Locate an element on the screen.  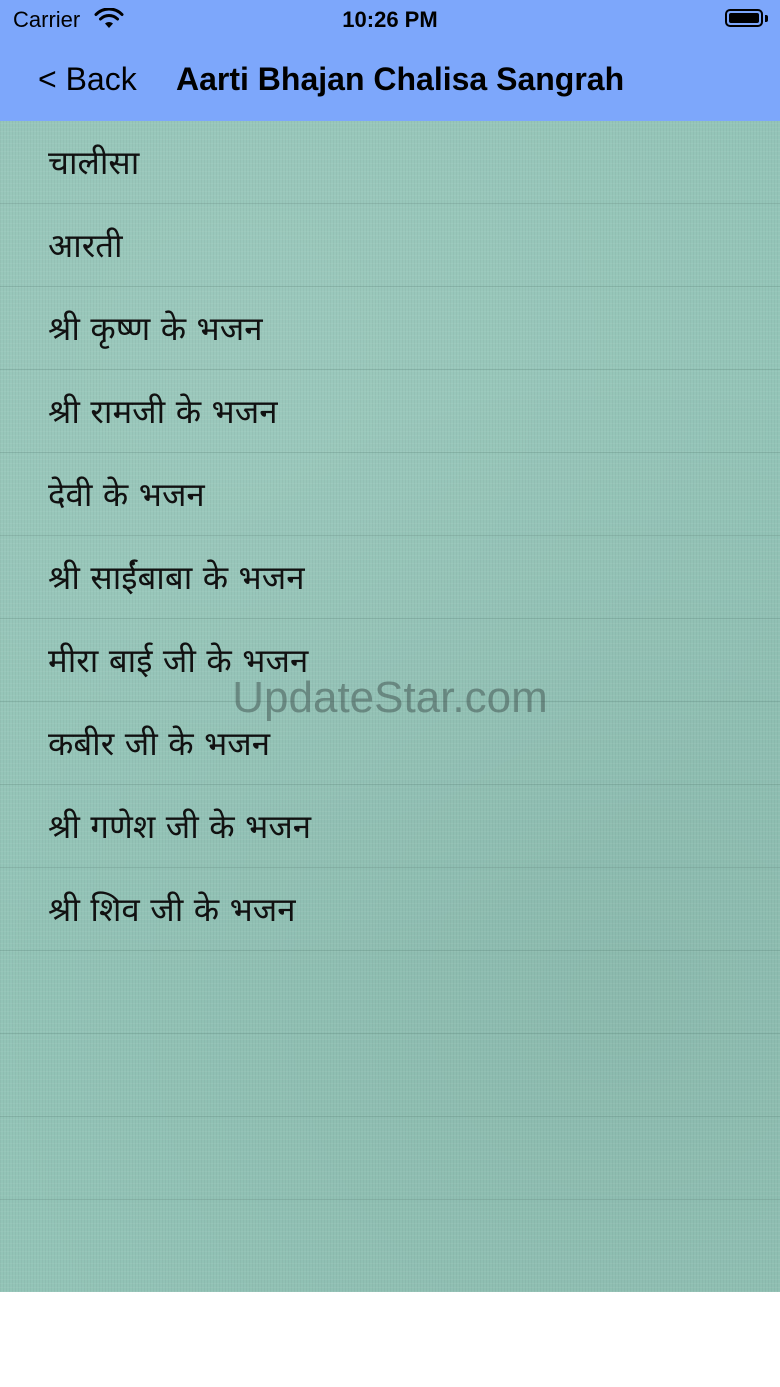
list-item: श्री साईंबाबा के भजन is located at coordinates (390, 577).